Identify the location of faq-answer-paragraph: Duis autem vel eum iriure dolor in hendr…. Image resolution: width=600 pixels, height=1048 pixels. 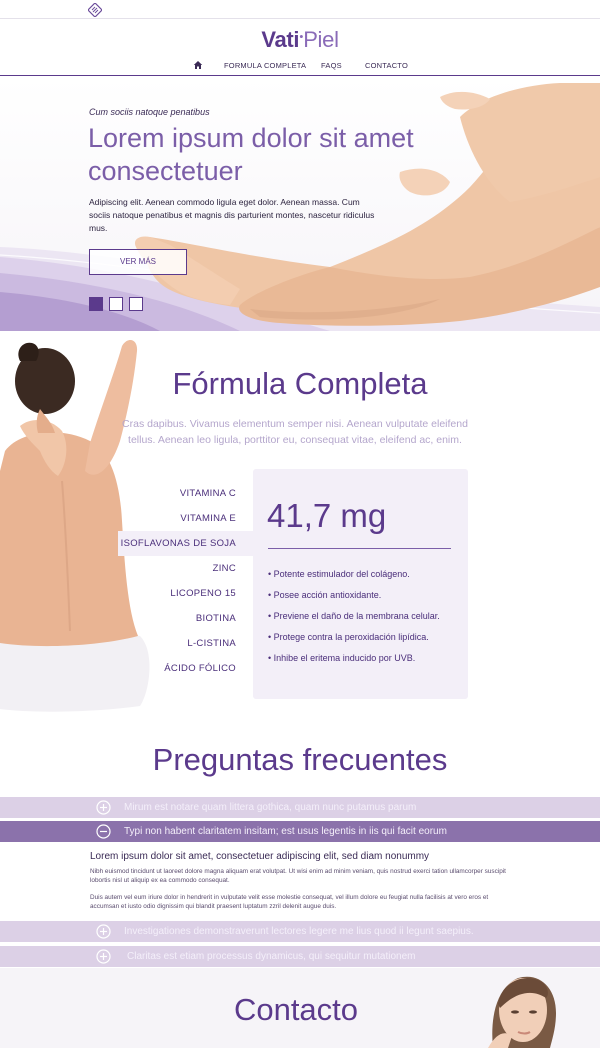
(289, 902).